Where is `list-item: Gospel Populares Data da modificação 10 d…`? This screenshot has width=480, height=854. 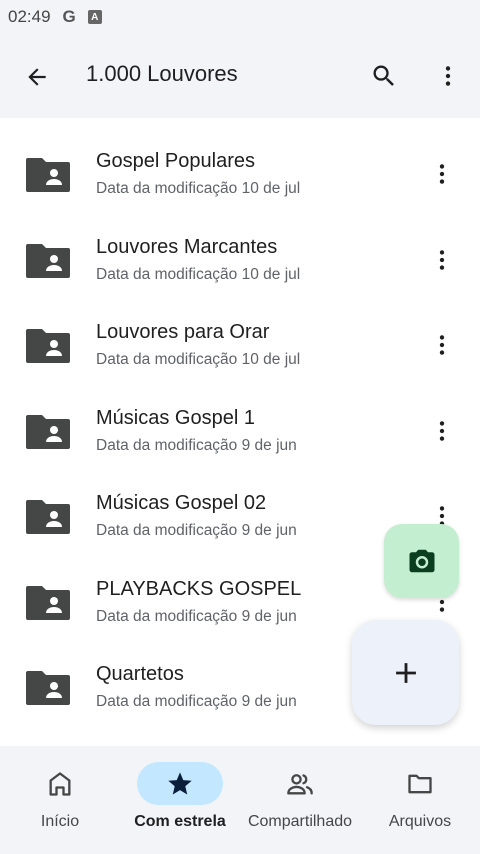
list-item: Gospel Populares Data da modificação 10 d… is located at coordinates (240, 161).